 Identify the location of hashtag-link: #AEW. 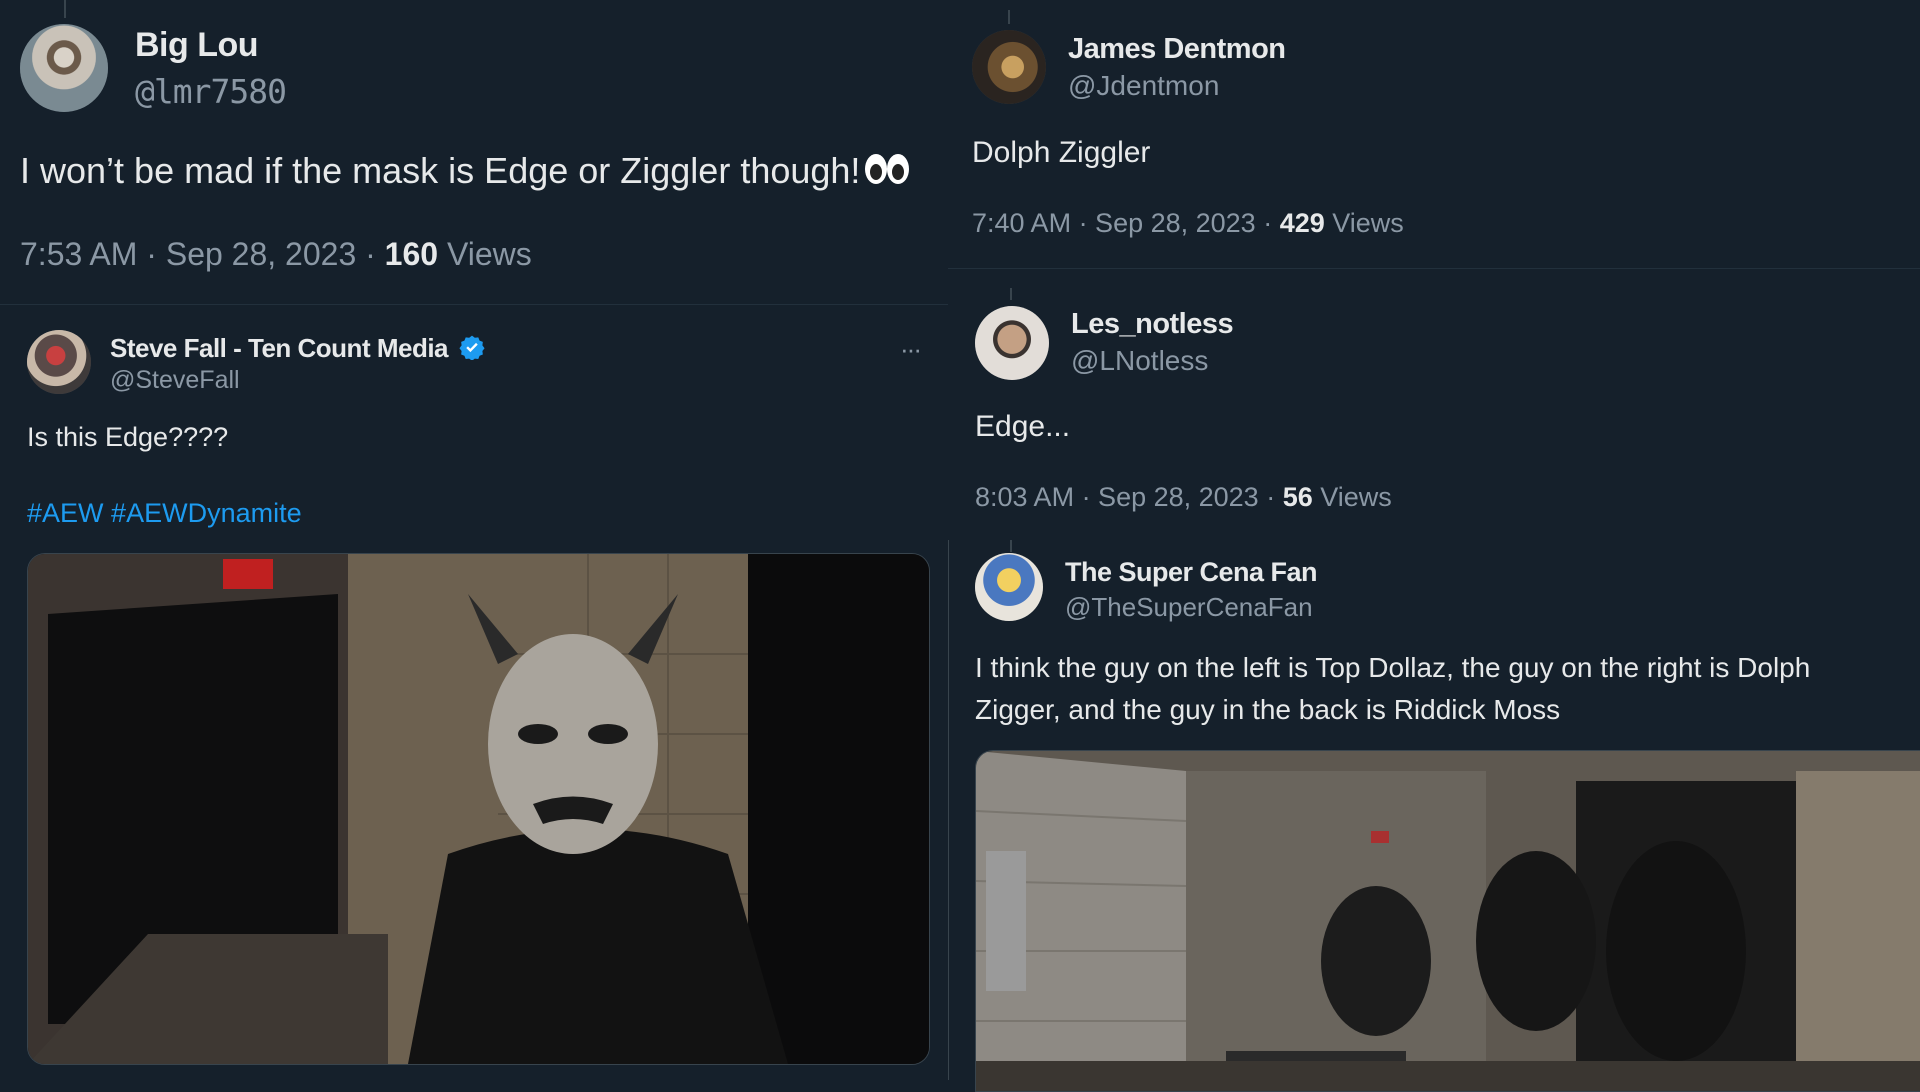
(65, 513).